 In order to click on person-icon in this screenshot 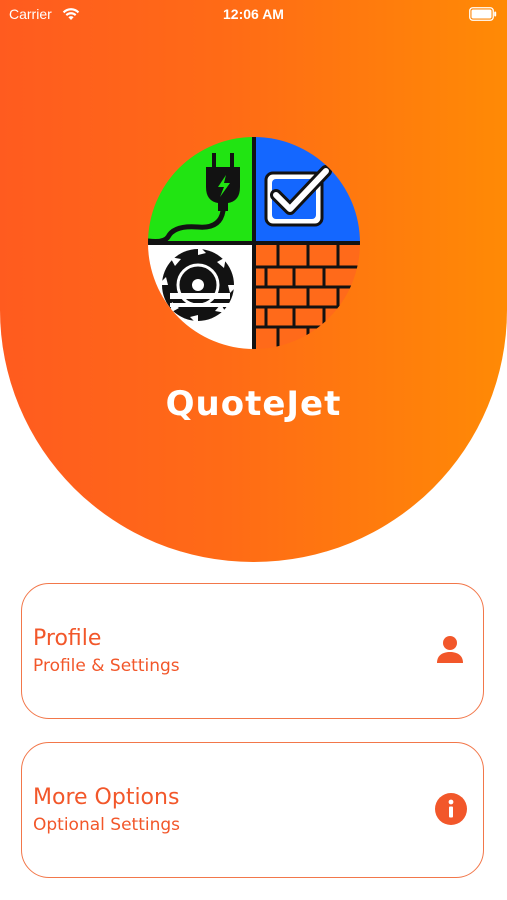, I will do `click(450, 650)`.